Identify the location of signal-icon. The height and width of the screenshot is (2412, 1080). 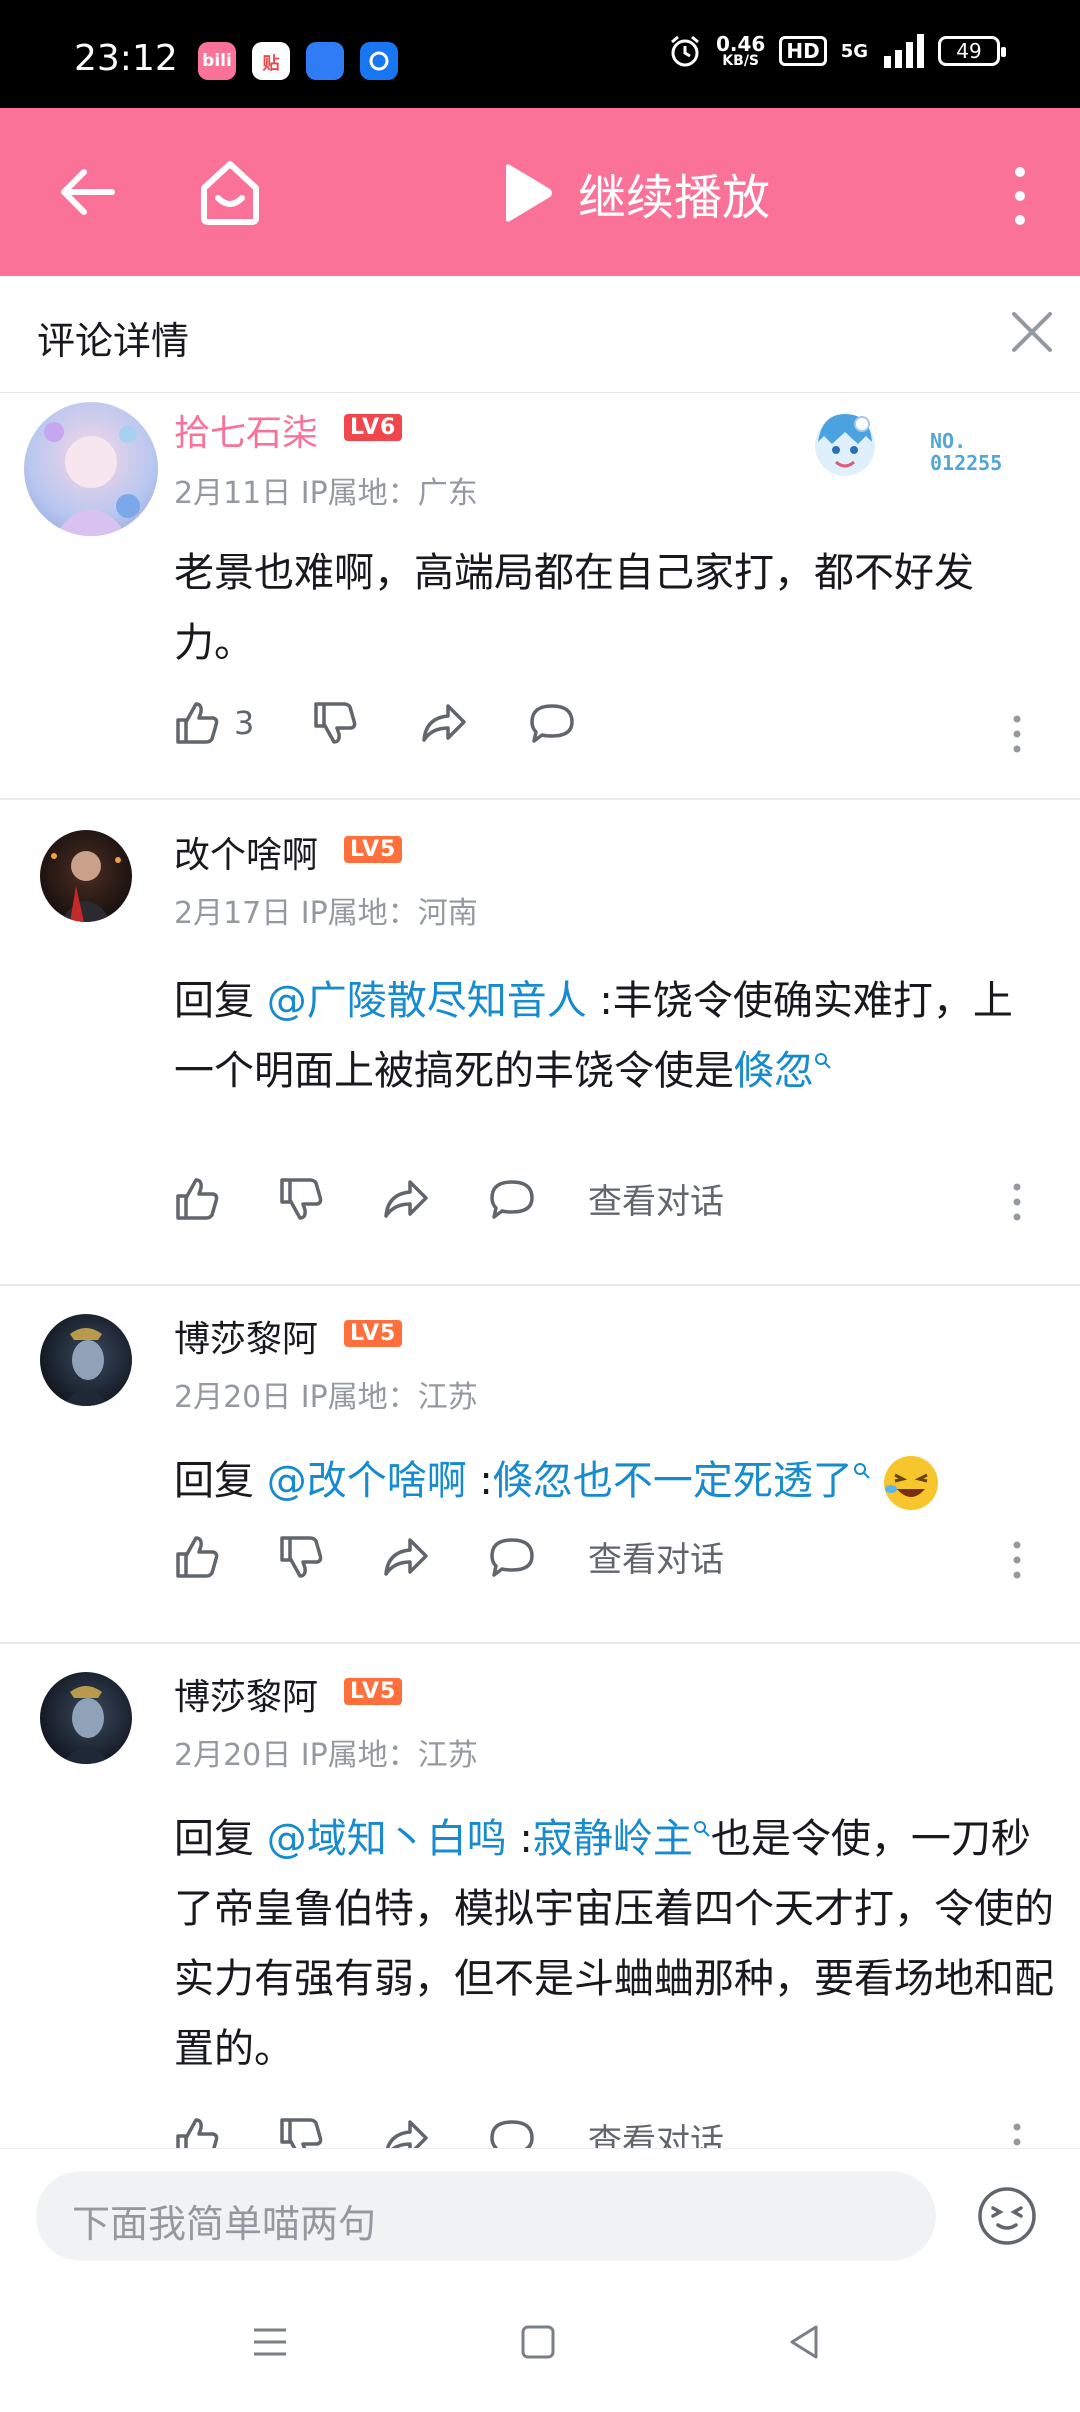
(904, 51).